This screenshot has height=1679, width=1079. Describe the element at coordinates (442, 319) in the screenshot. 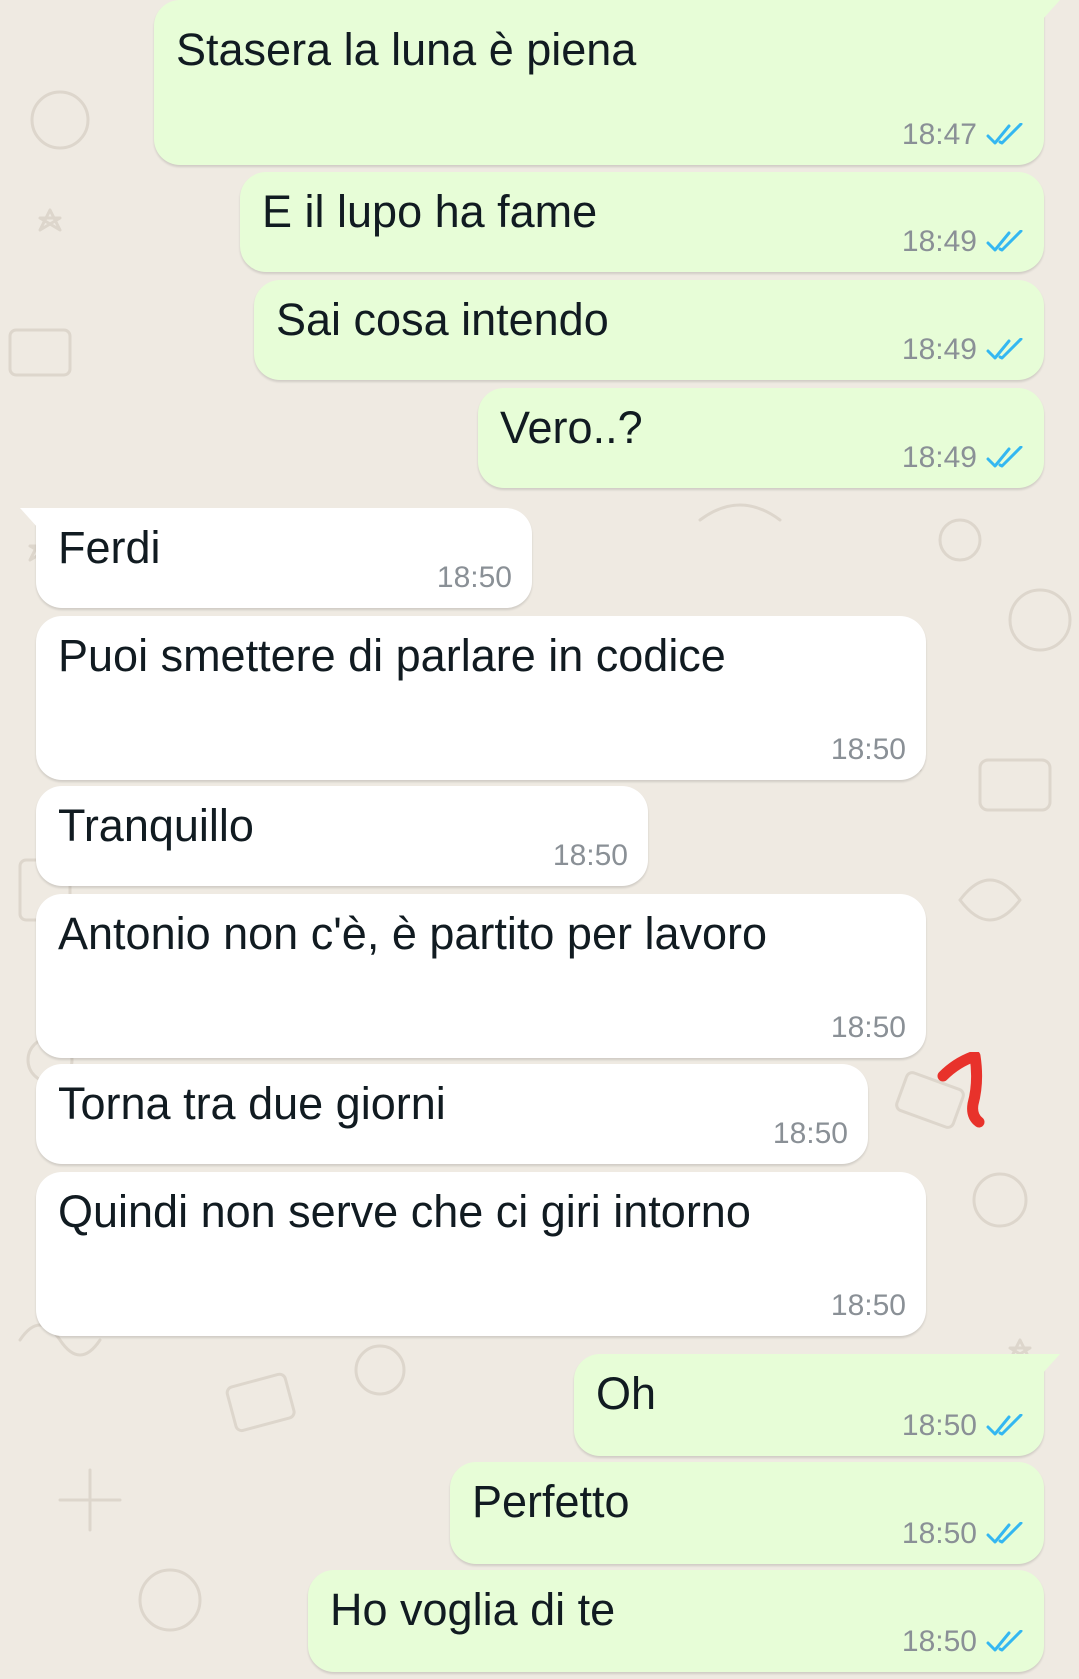

I see `message-text: Sai cosa intendo` at that location.